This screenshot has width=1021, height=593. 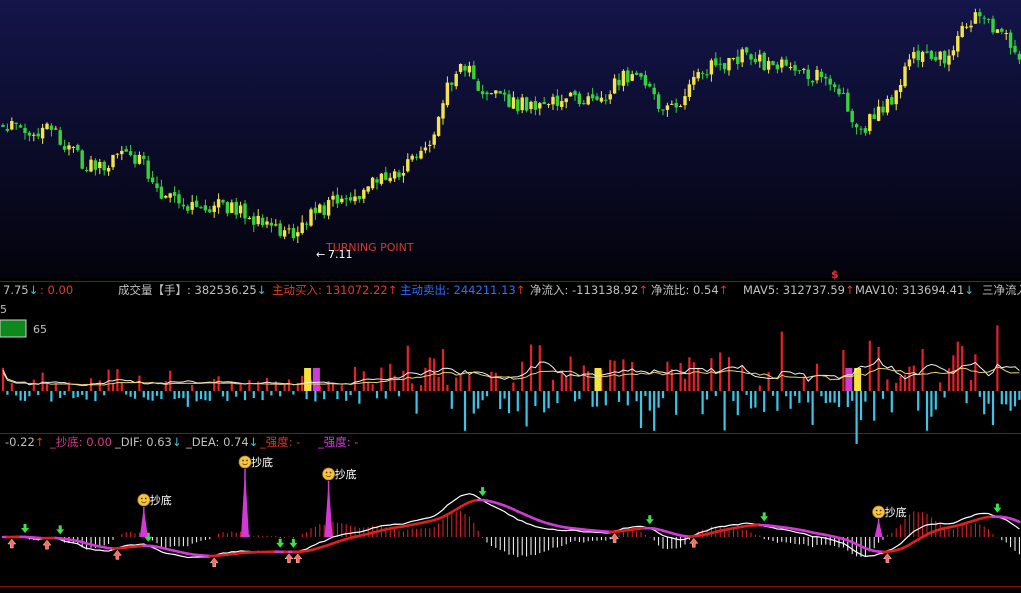 I want to click on macd-info-item-3: _DEA: 0.74↓, so click(x=221, y=442).